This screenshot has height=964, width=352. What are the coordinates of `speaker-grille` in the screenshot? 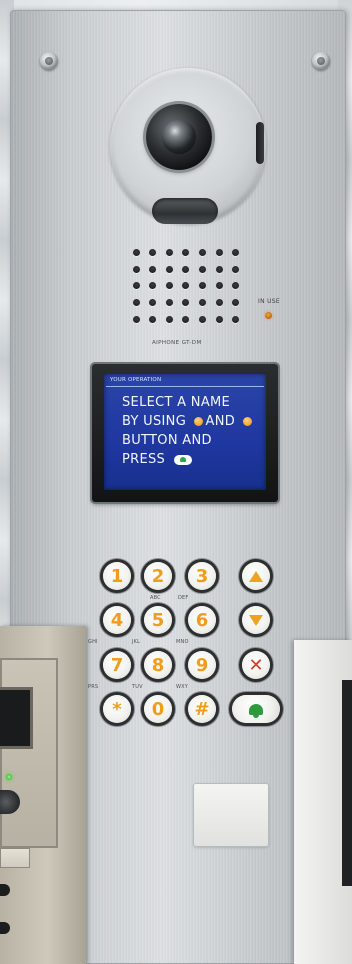 It's located at (186, 286).